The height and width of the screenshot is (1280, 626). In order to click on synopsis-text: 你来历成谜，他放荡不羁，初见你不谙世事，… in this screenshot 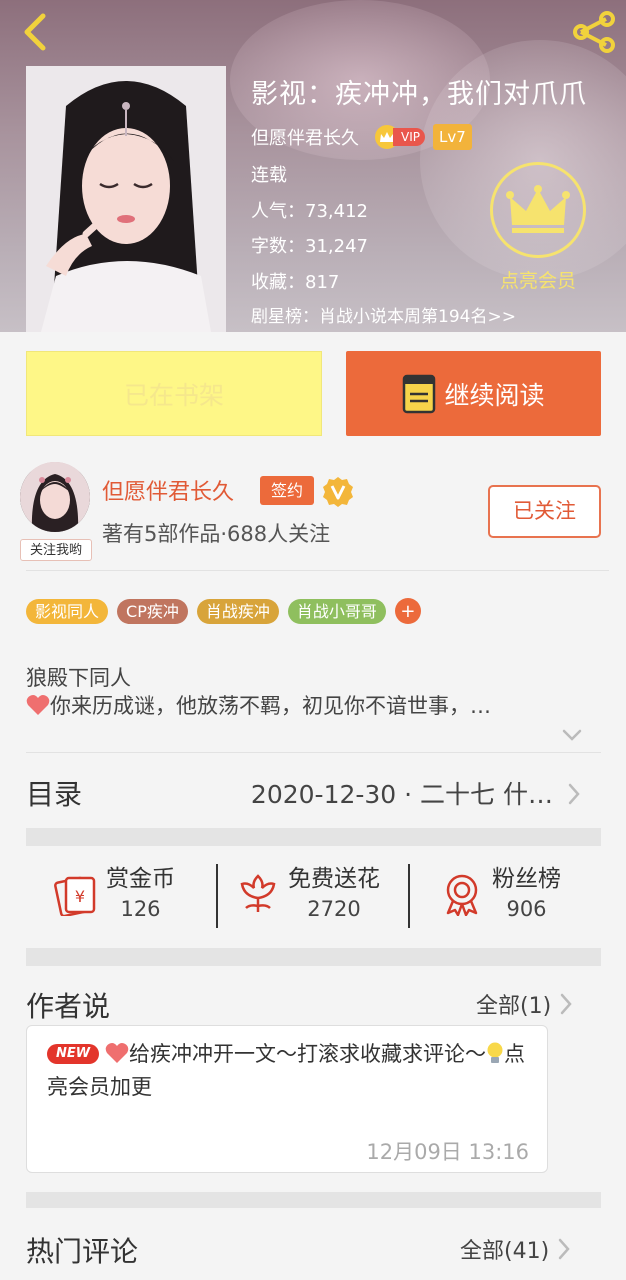, I will do `click(270, 706)`.